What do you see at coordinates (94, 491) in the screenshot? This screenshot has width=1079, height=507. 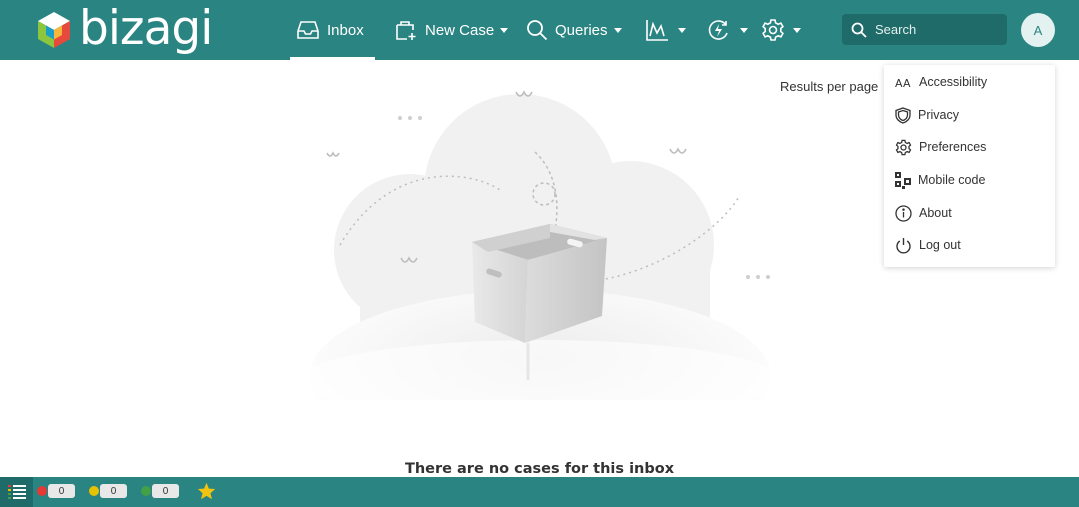 I see `yellow-status-dot` at bounding box center [94, 491].